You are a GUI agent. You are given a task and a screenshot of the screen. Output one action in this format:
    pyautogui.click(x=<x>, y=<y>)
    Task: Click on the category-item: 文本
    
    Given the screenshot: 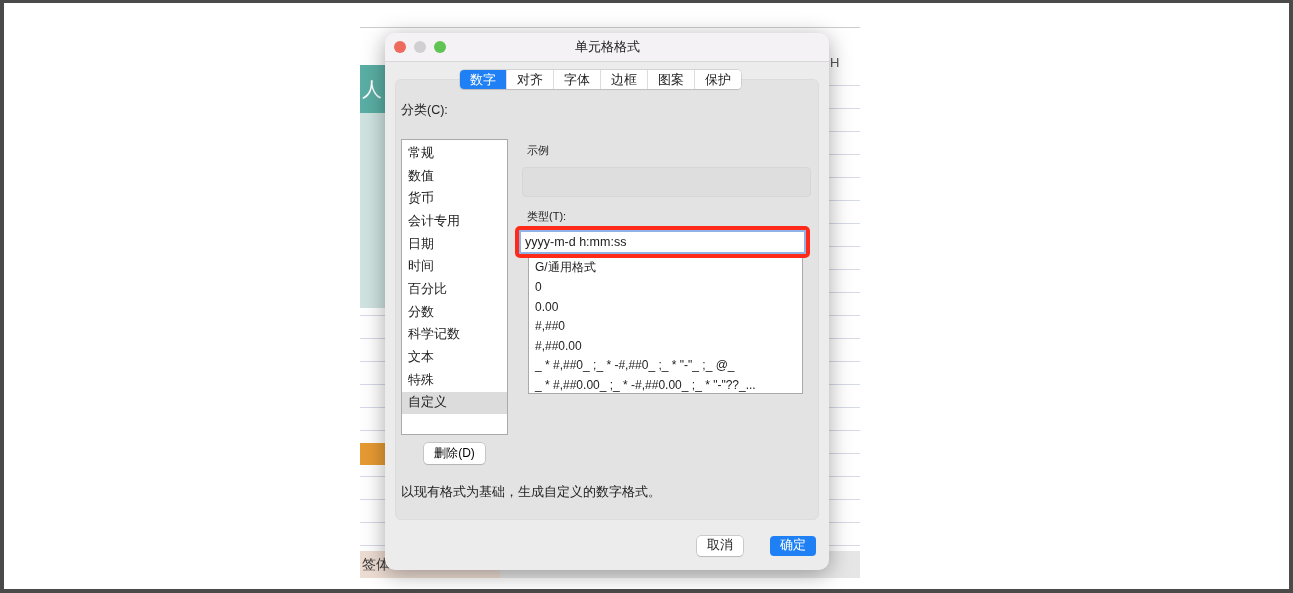 What is the action you would take?
    pyautogui.click(x=454, y=357)
    